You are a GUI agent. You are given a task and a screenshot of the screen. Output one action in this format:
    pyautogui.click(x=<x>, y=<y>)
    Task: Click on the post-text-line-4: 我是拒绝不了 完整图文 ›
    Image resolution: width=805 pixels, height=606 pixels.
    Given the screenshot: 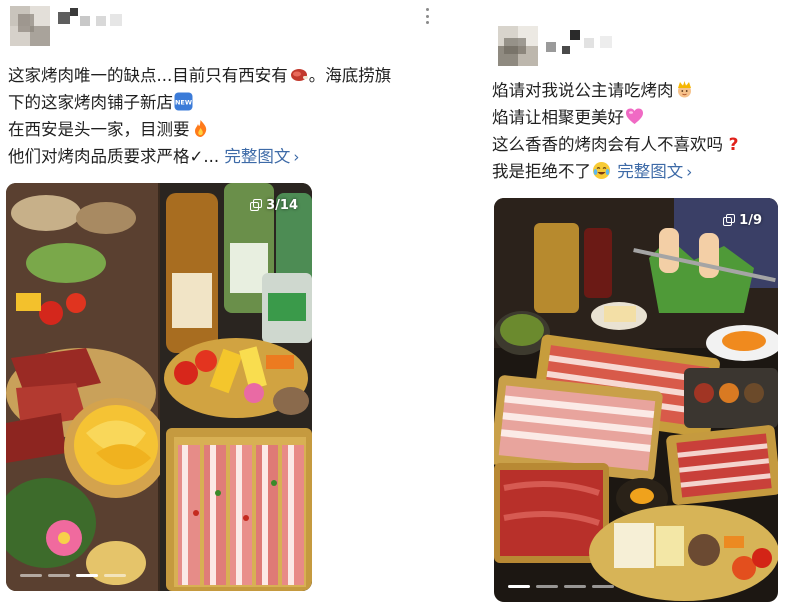 What is the action you would take?
    pyautogui.click(x=618, y=171)
    